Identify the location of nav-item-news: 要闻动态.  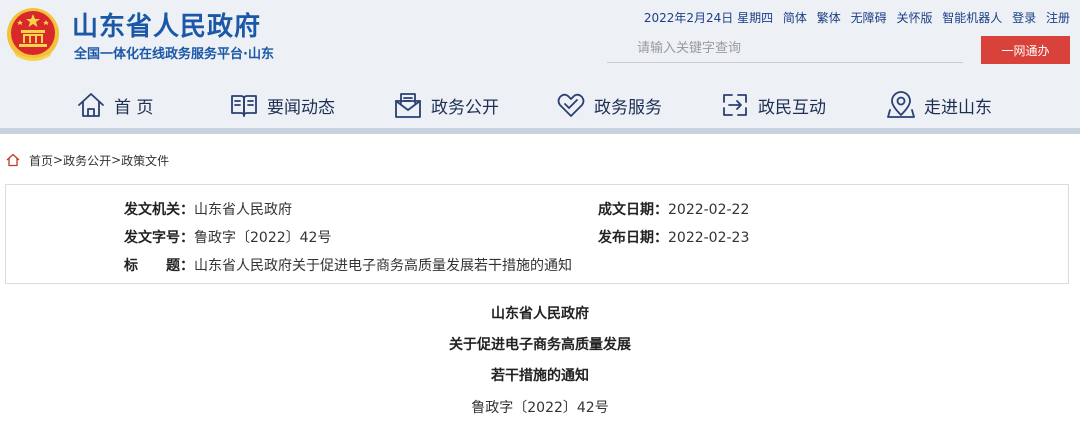
(282, 105).